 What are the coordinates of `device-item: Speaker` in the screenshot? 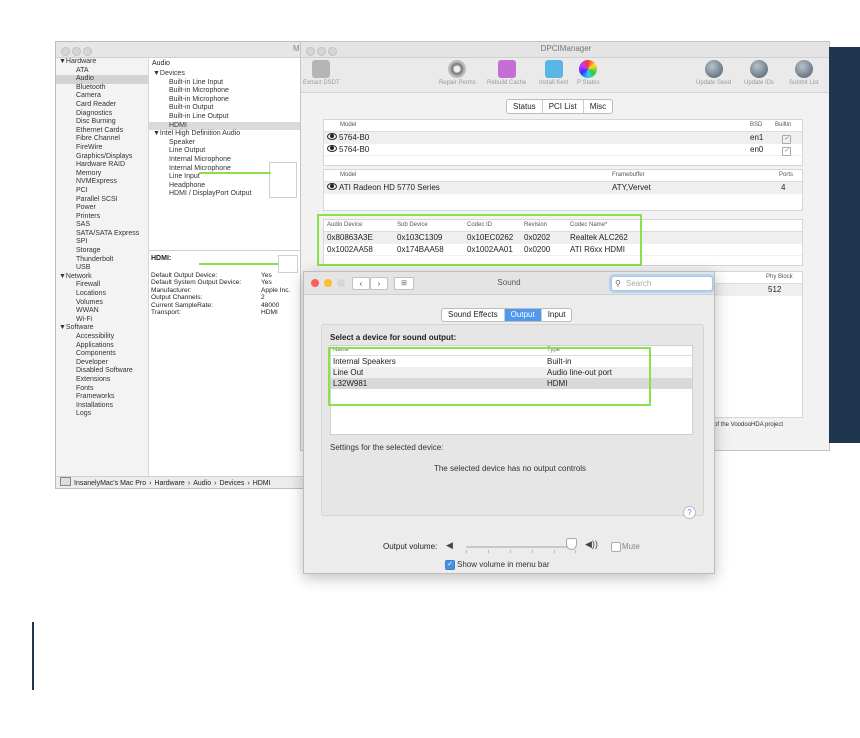 It's located at (226, 143).